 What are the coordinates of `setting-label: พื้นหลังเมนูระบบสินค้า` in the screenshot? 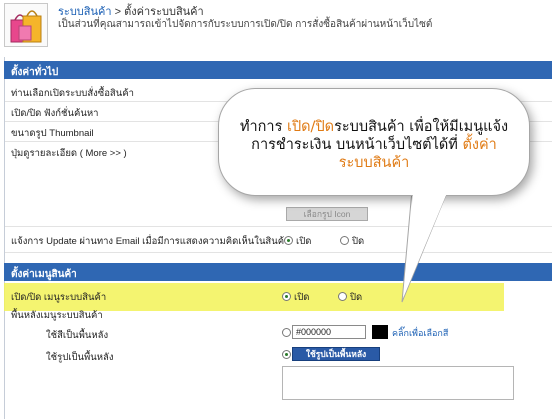 It's located at (57, 315).